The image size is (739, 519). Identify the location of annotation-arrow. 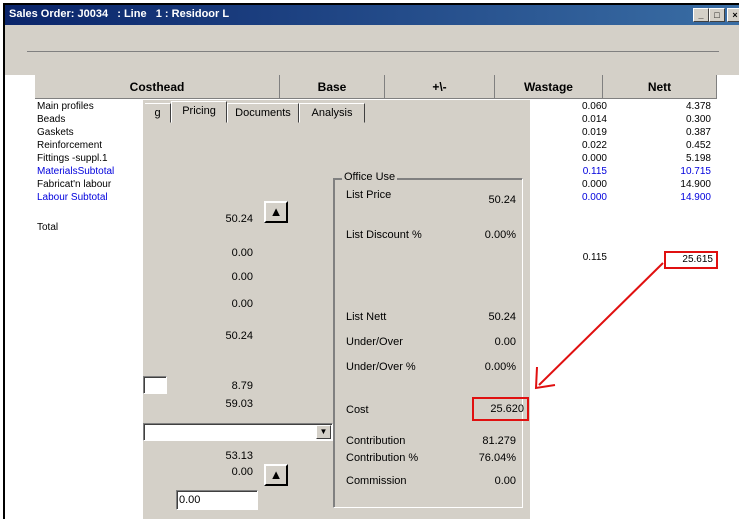
(599, 326).